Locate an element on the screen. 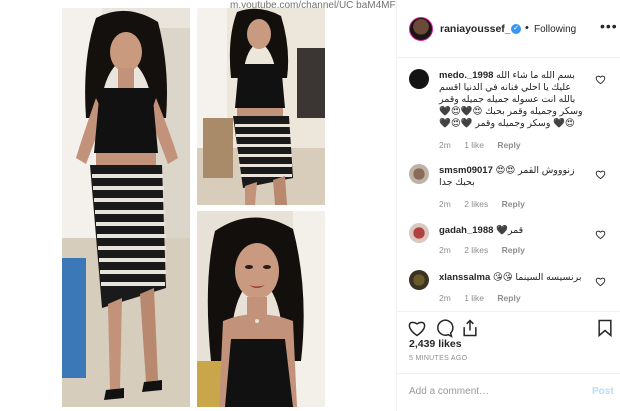 The height and width of the screenshot is (411, 620). heart-icon is located at coordinates (417, 328).